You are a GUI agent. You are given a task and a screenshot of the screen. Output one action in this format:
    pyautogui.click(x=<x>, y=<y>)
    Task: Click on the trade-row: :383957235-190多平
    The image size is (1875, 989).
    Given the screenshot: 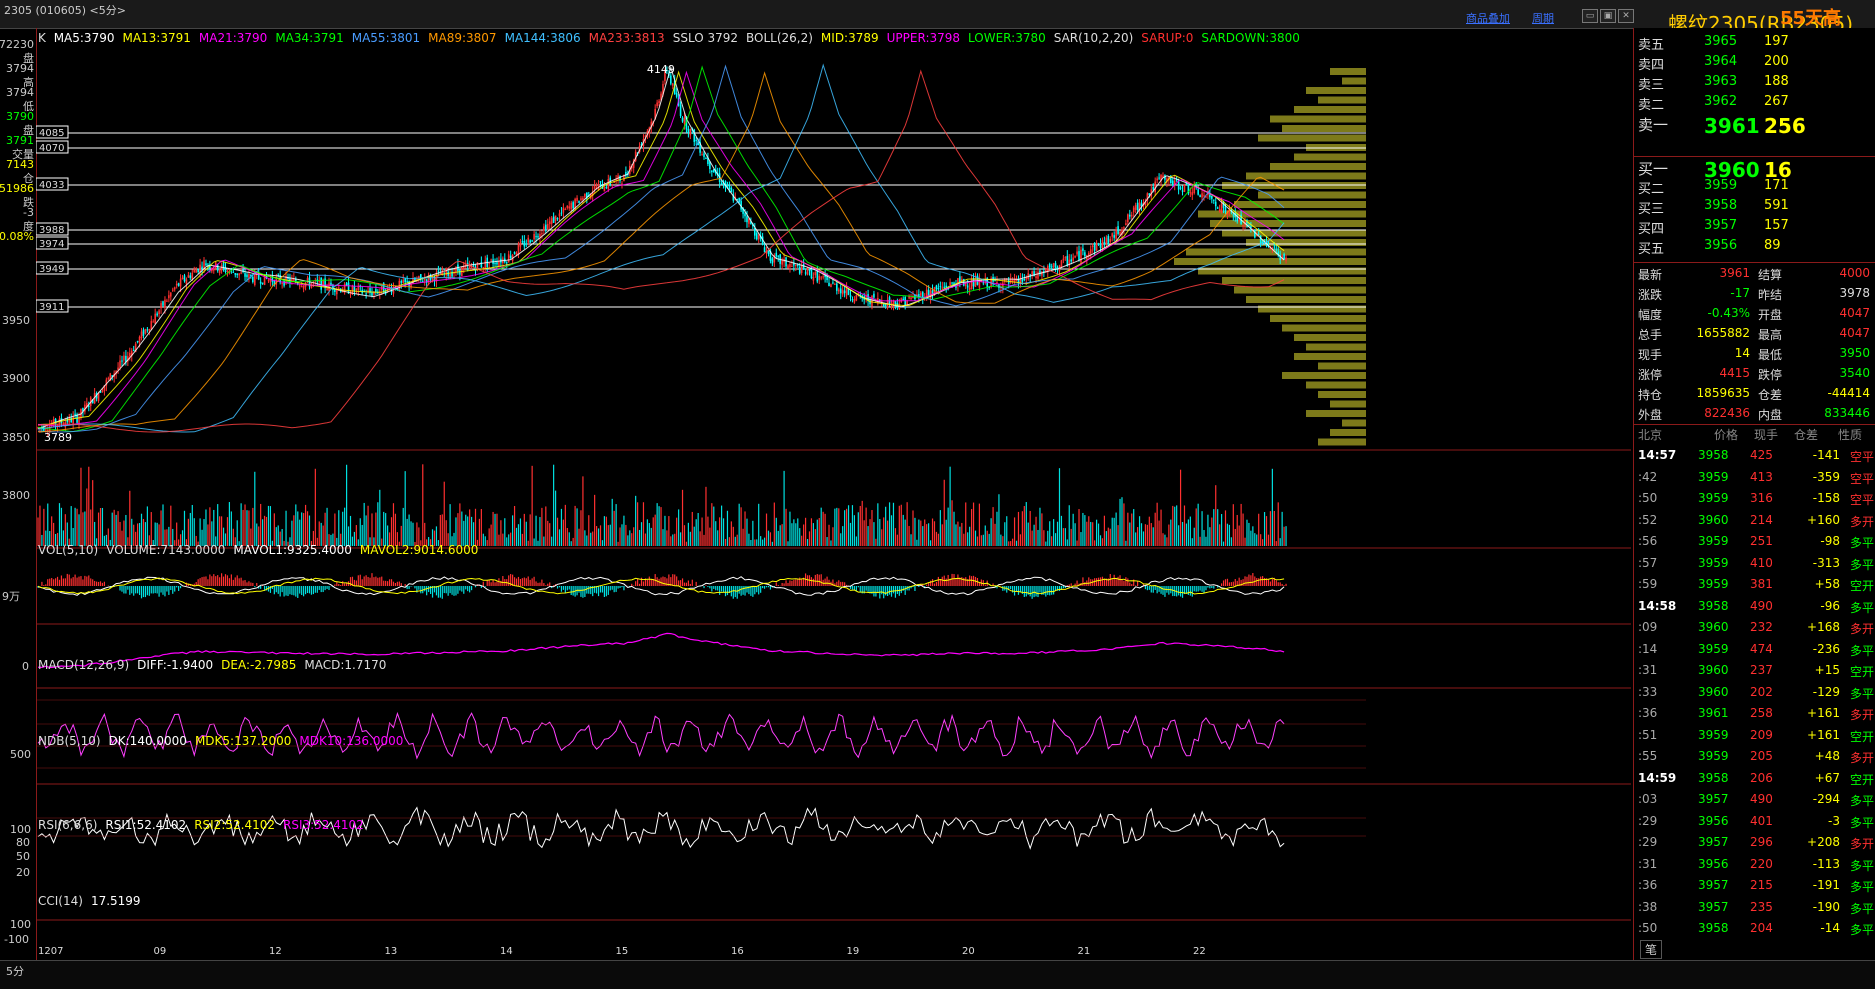 What is the action you would take?
    pyautogui.click(x=1754, y=909)
    